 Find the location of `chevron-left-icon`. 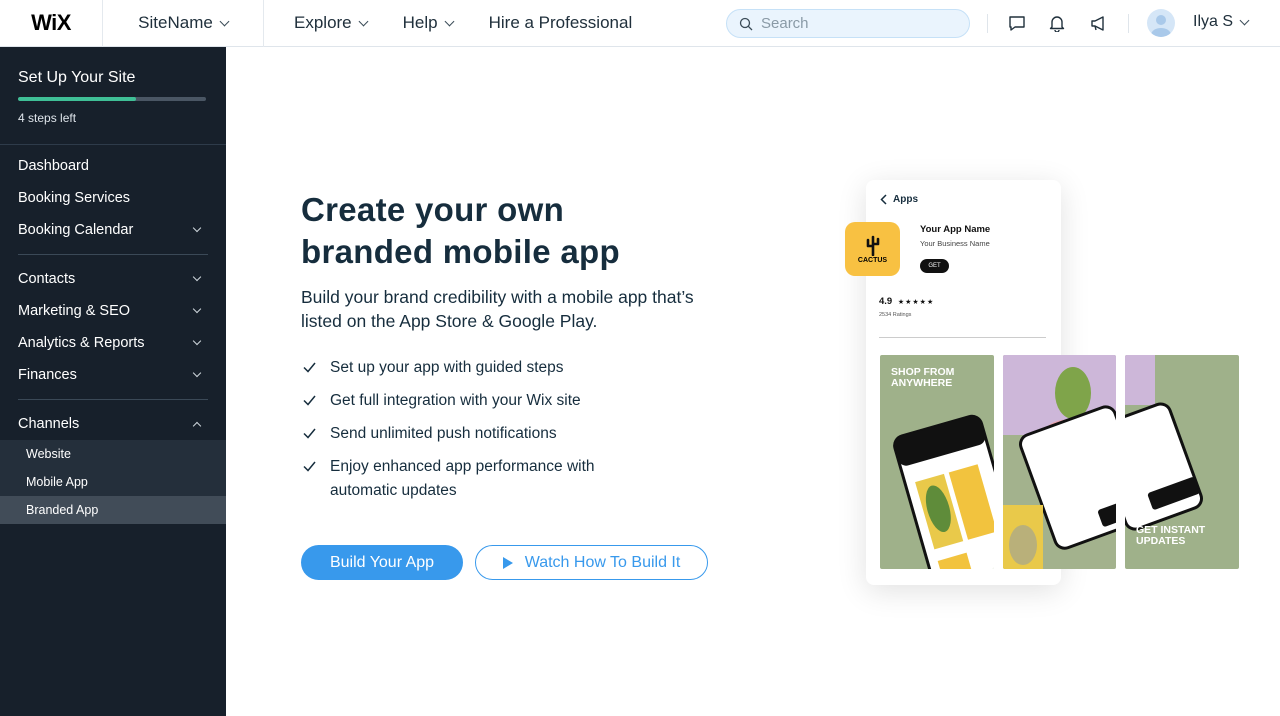

chevron-left-icon is located at coordinates (883, 199).